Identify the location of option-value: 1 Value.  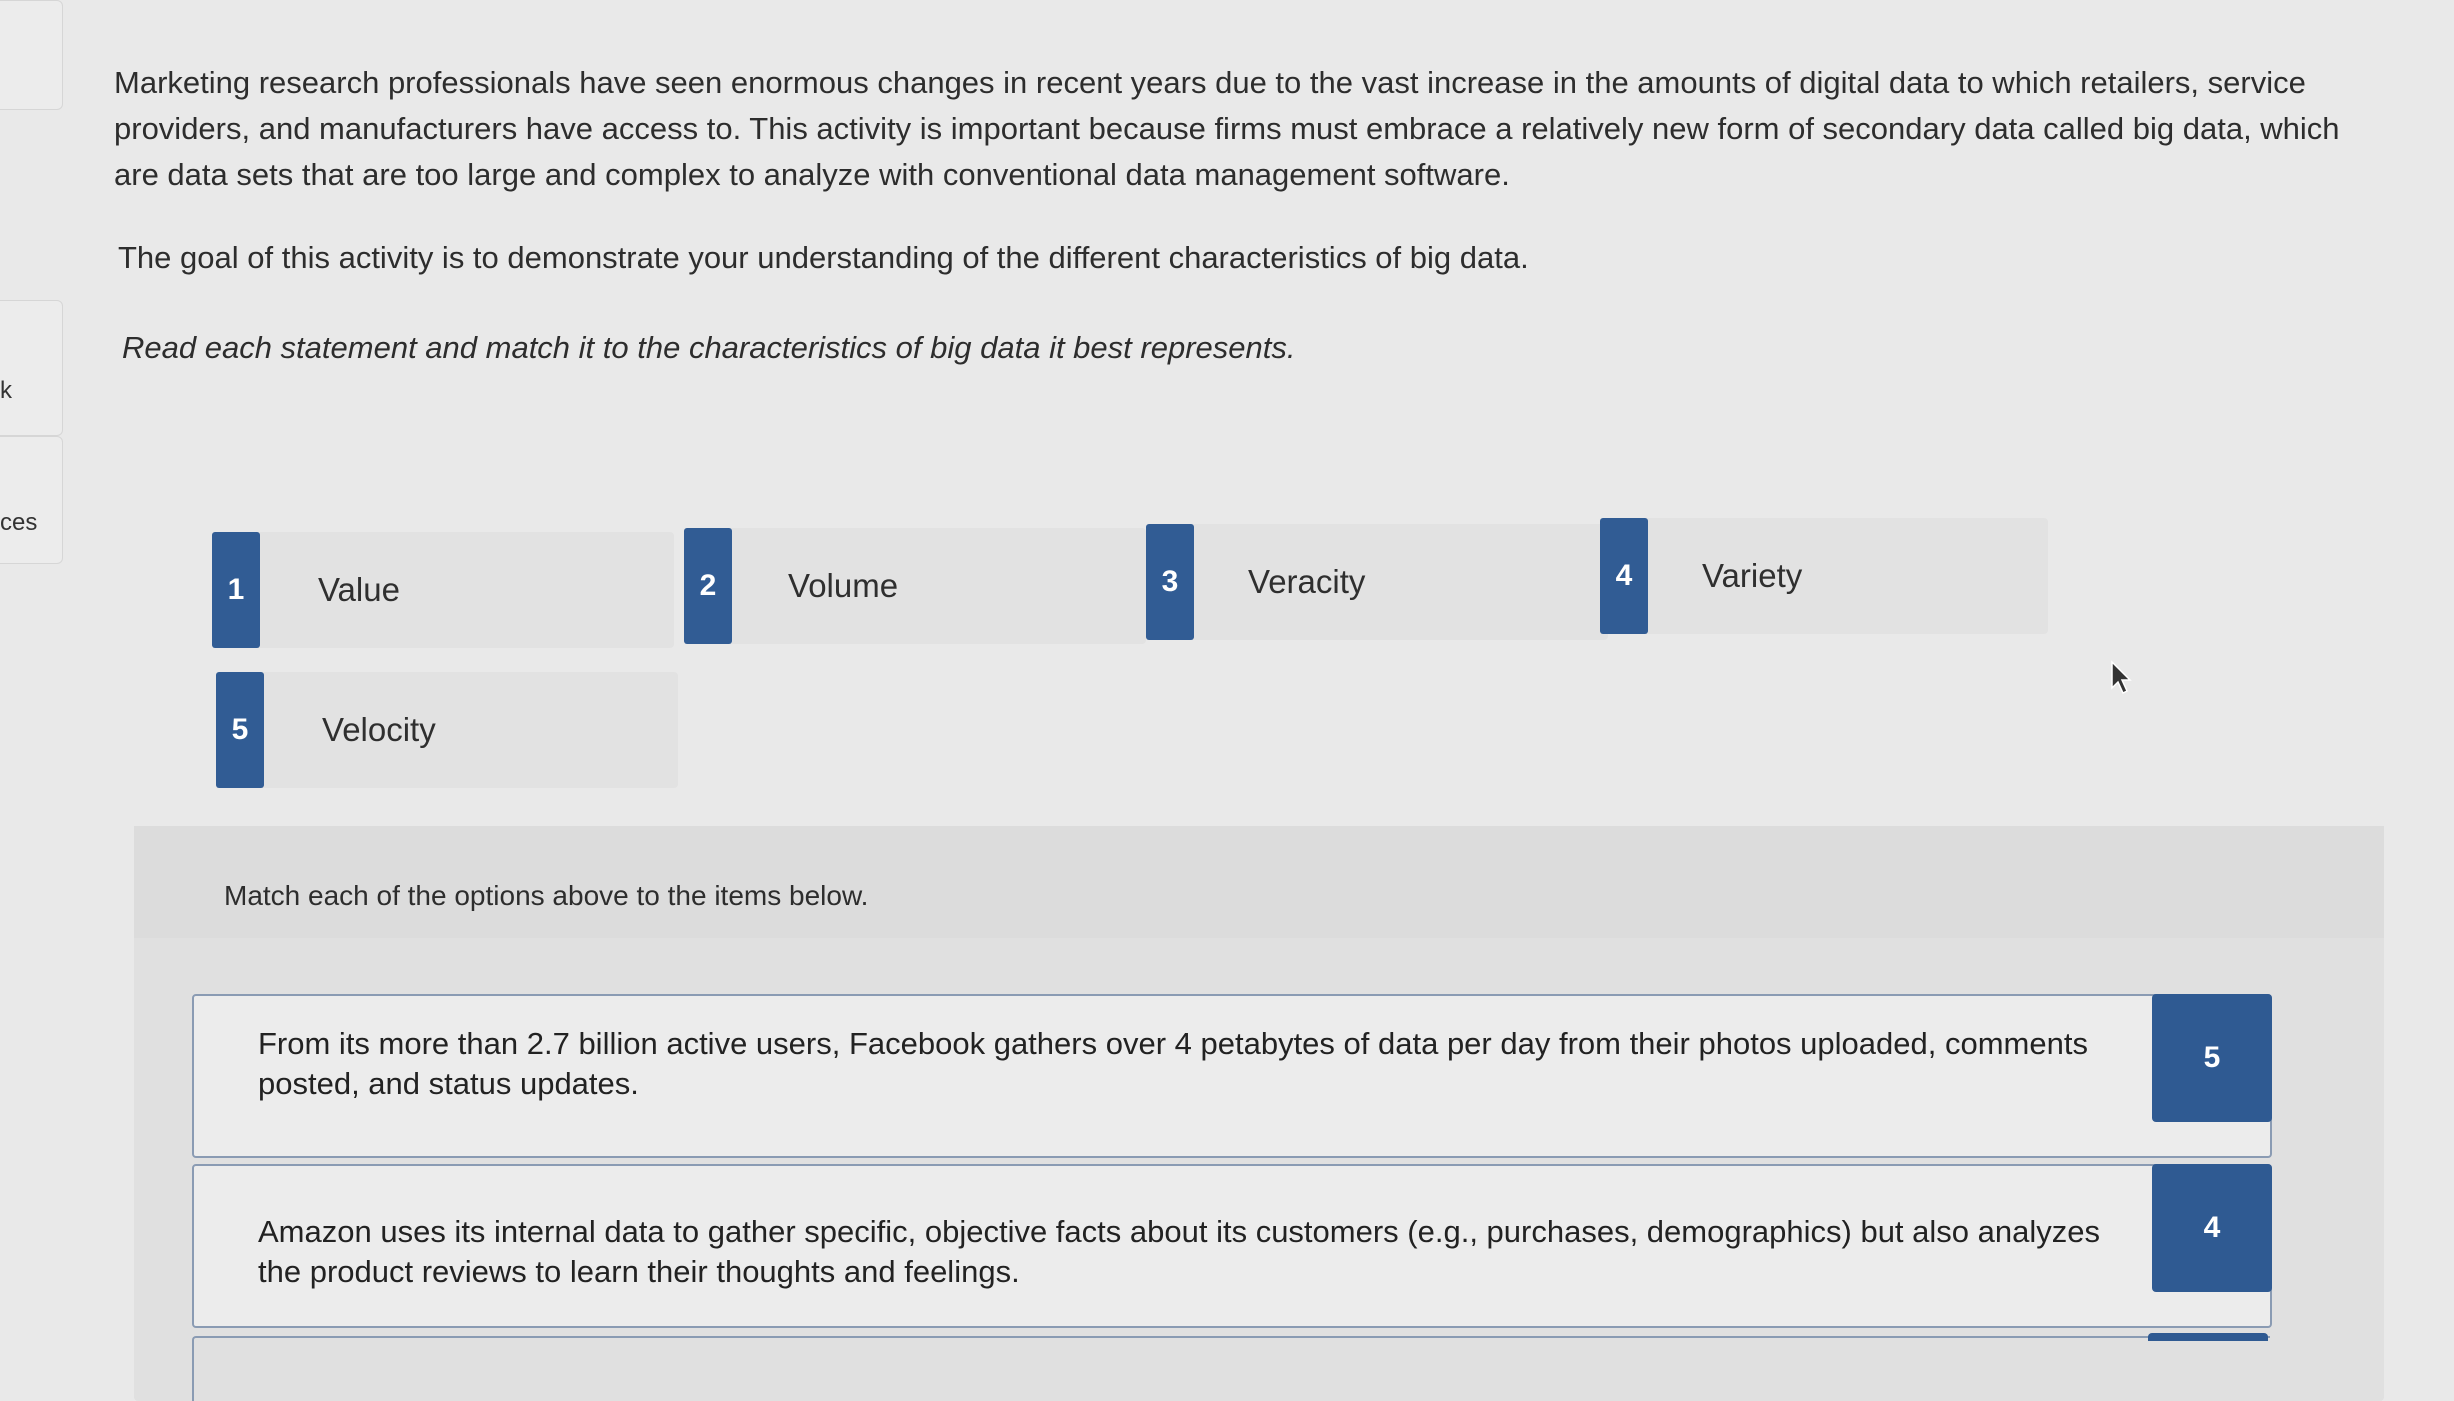
(443, 590).